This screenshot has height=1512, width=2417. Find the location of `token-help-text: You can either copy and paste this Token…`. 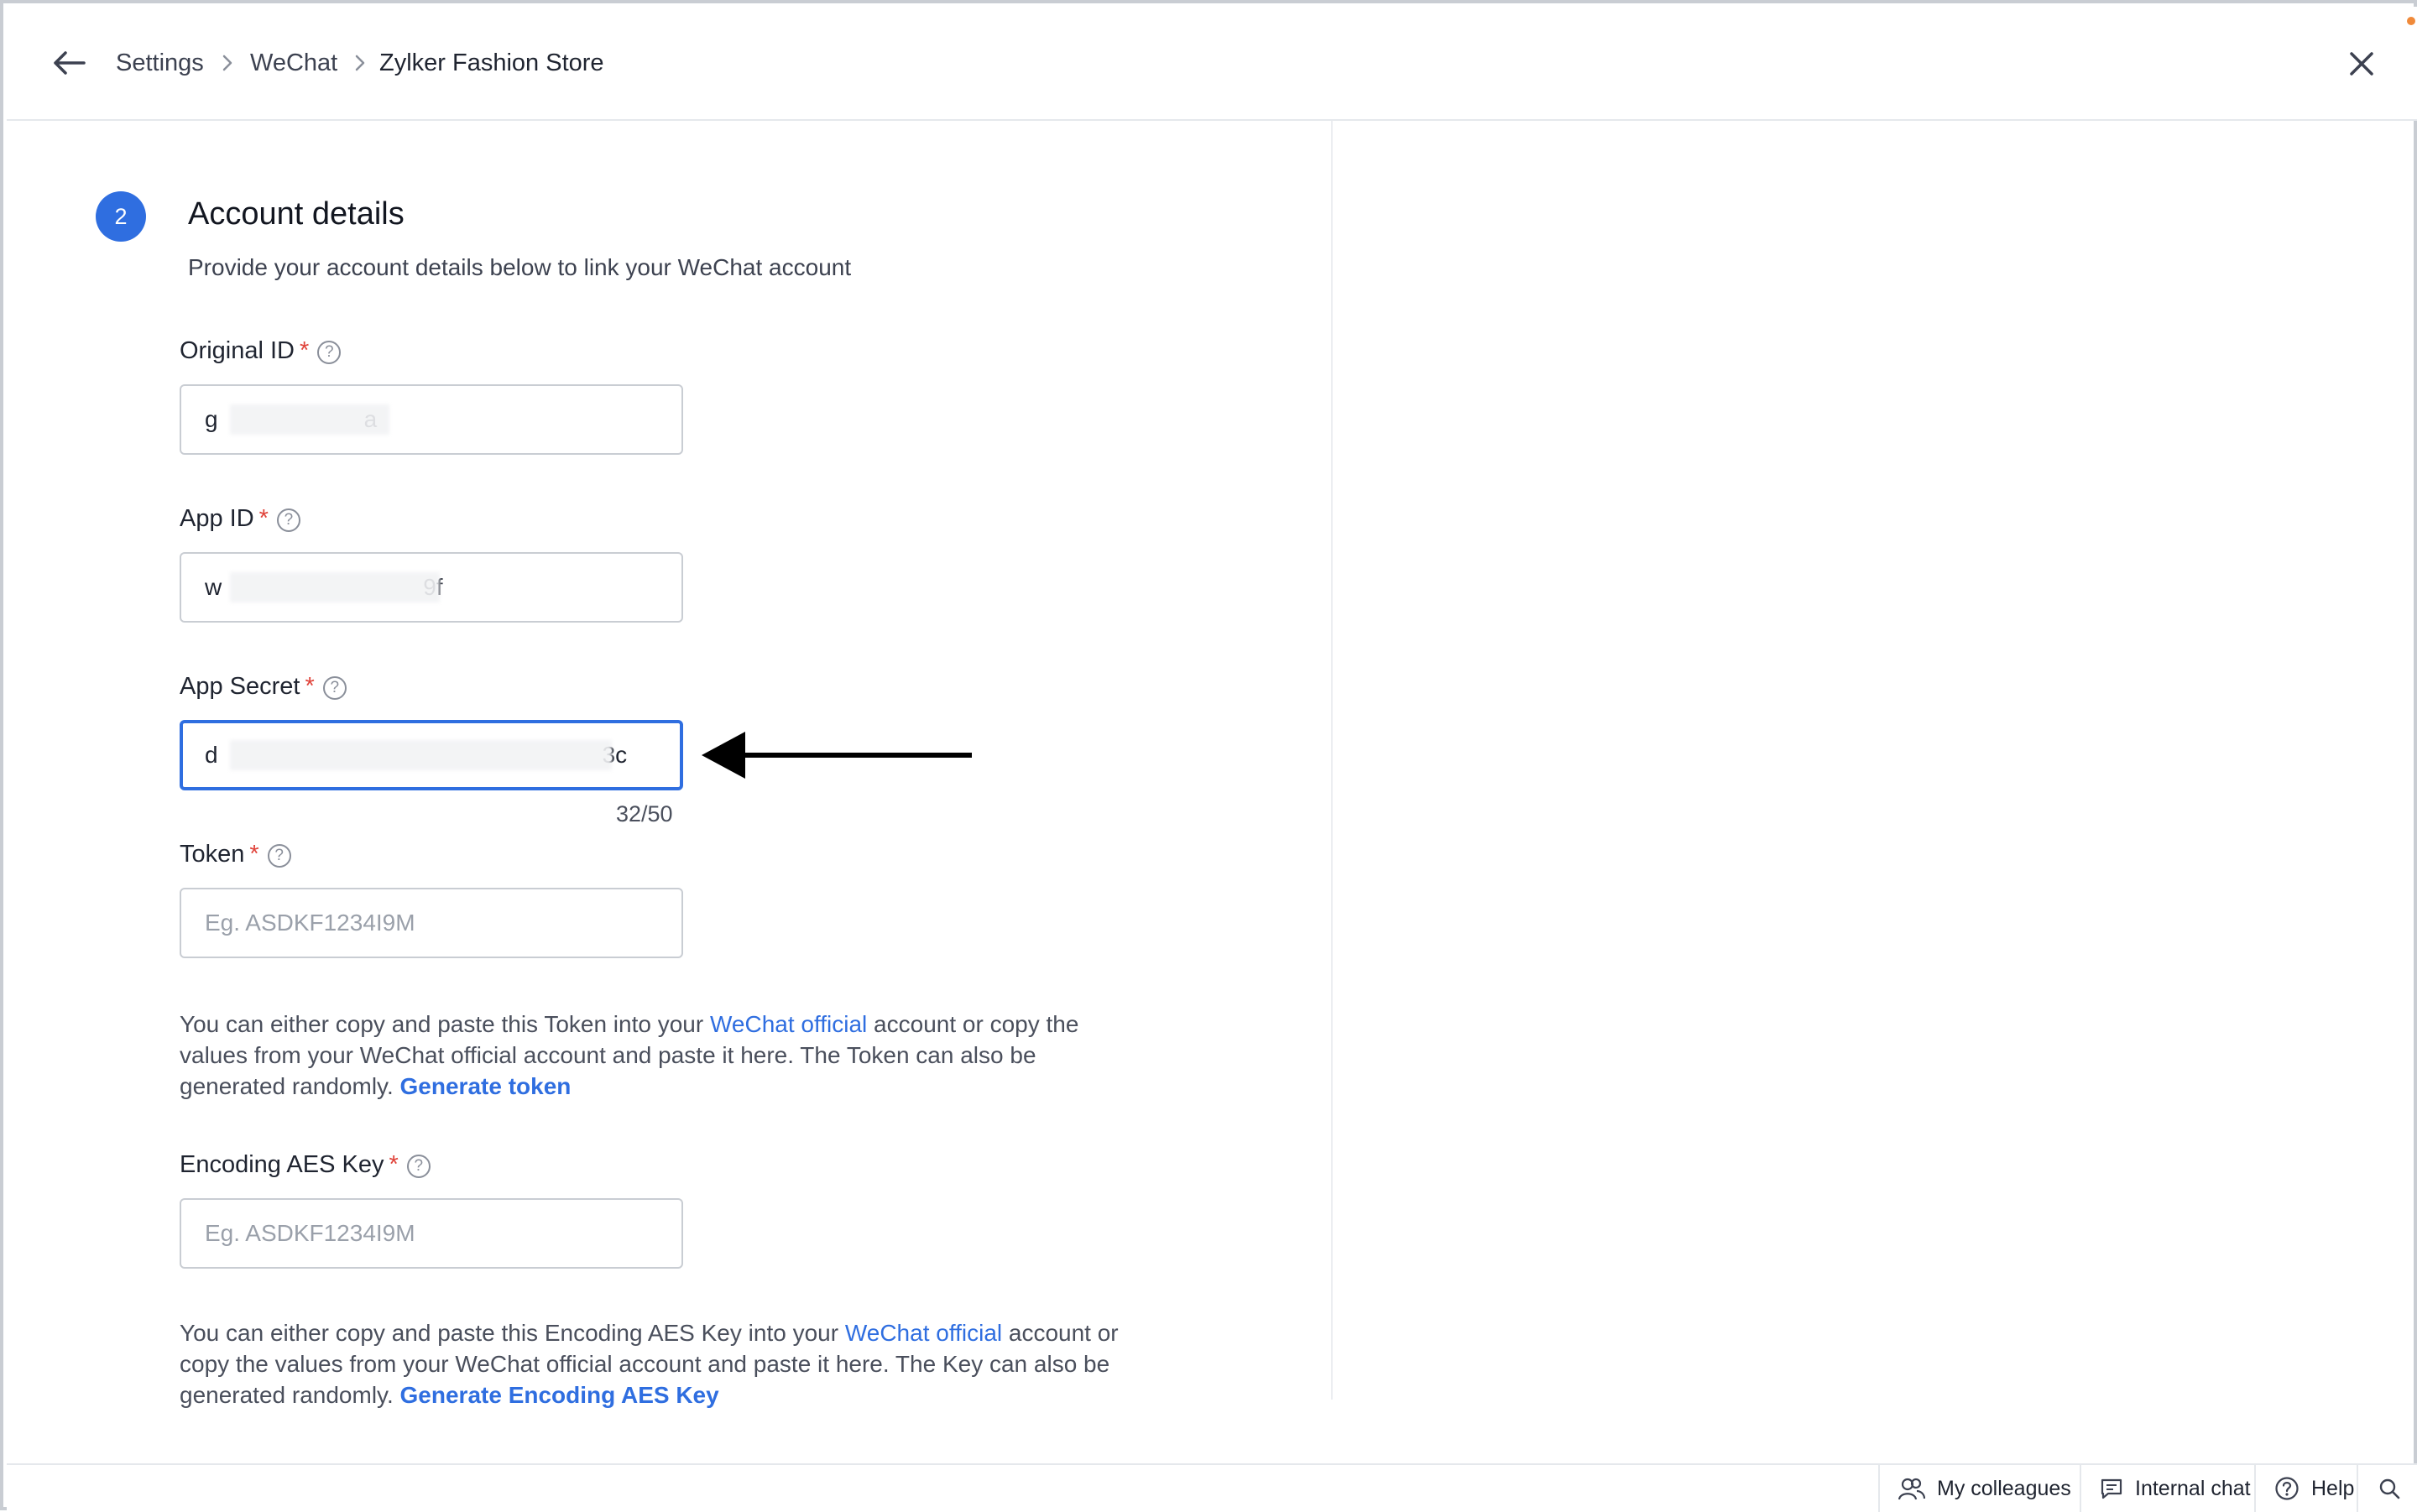

token-help-text: You can either copy and paste this Token… is located at coordinates (629, 1055).